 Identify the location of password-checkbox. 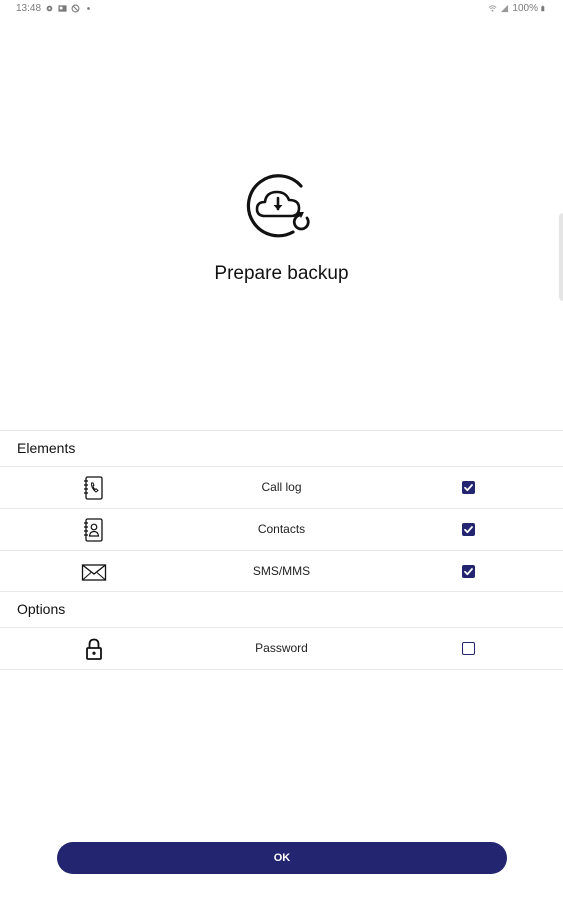
(468, 648).